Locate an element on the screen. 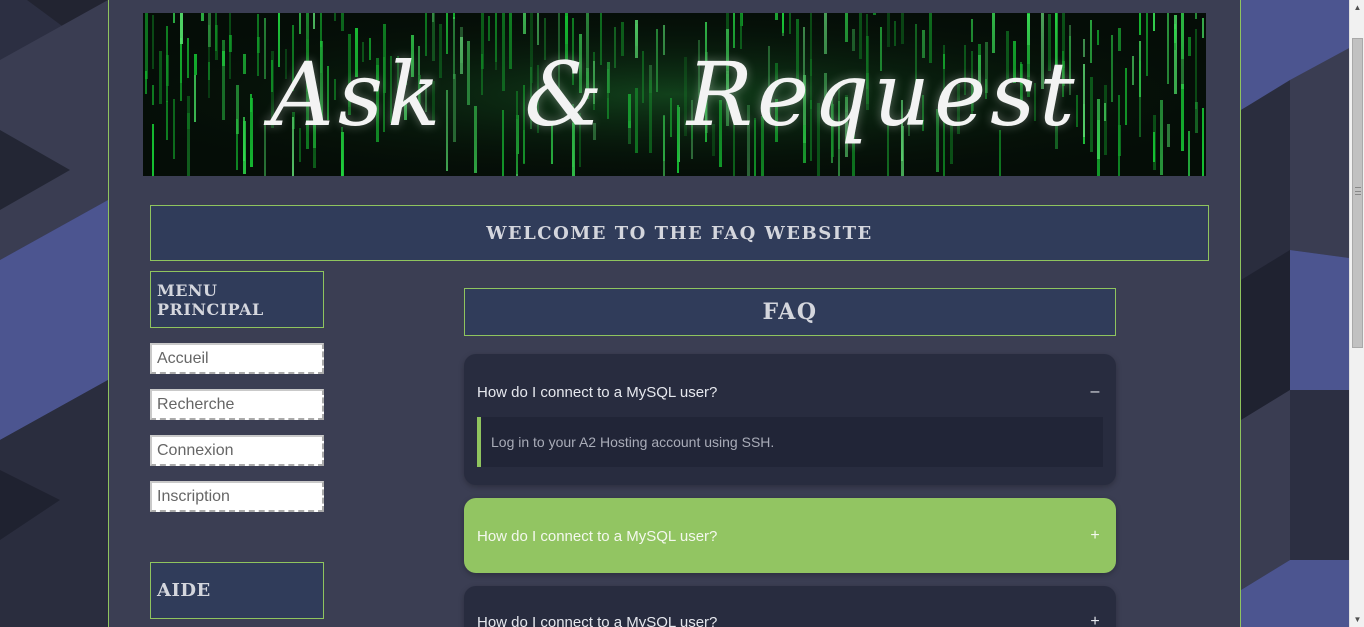 The width and height of the screenshot is (1364, 627). grip-icon is located at coordinates (1358, 191).